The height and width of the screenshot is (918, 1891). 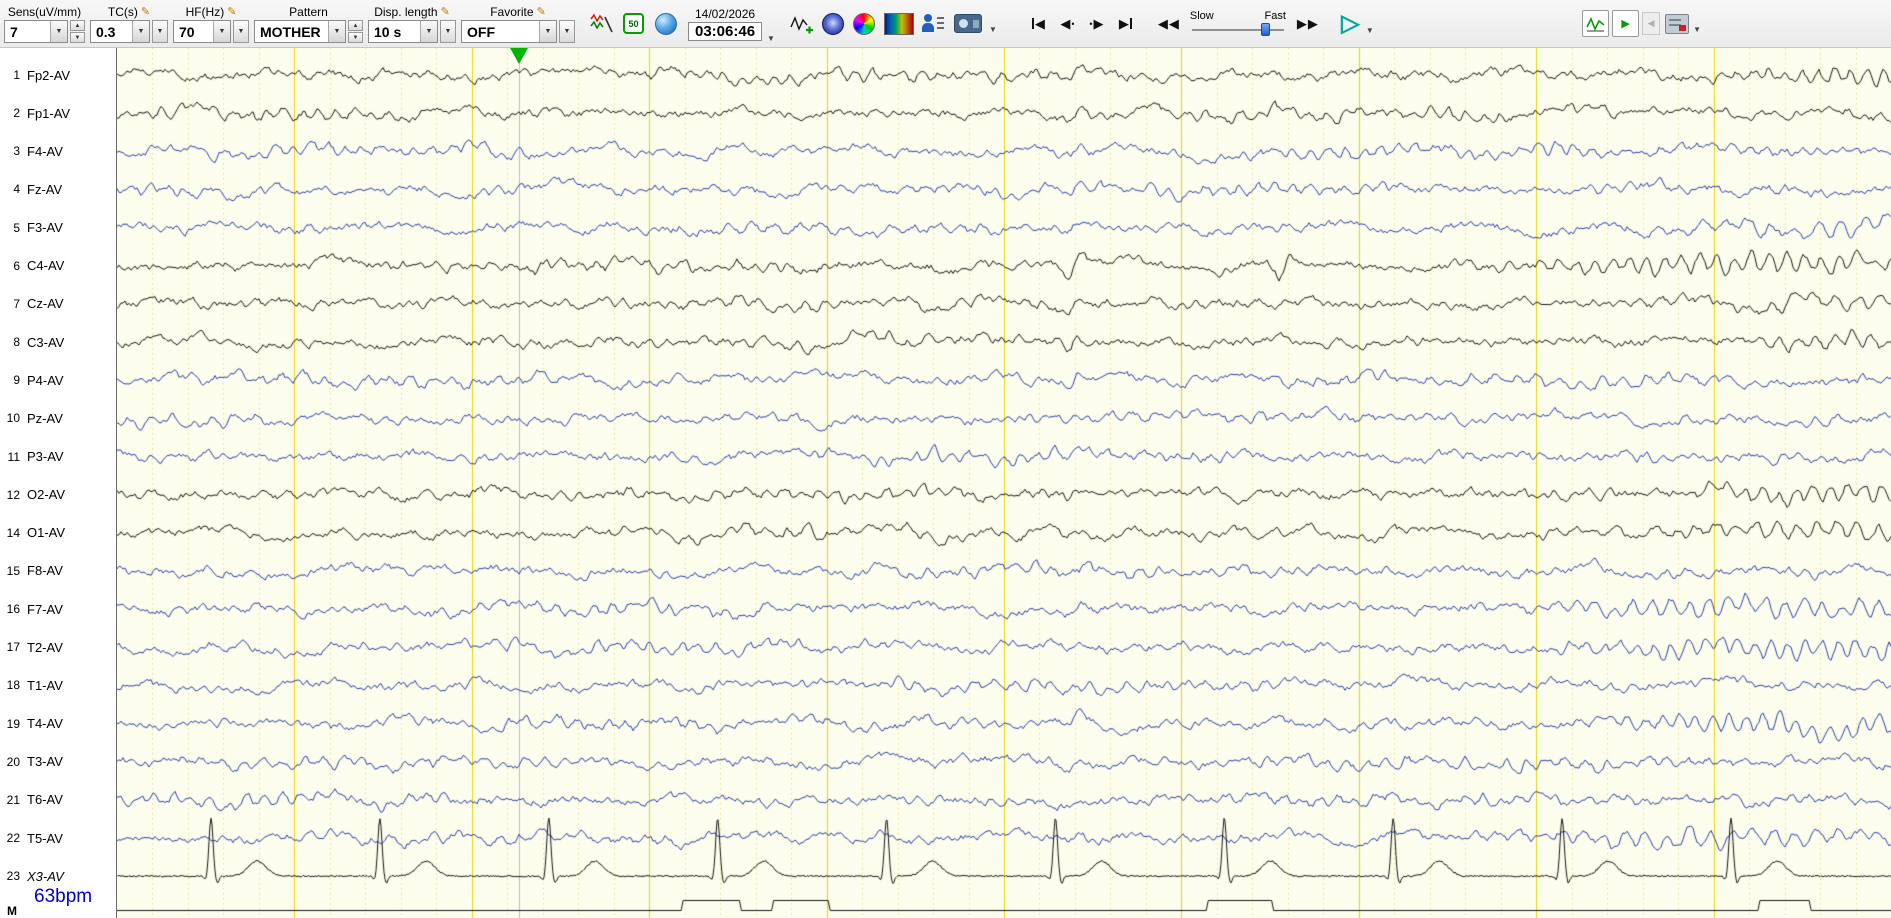 What do you see at coordinates (36, 31) in the screenshot?
I see `sensitivity-combo: 7 ▼` at bounding box center [36, 31].